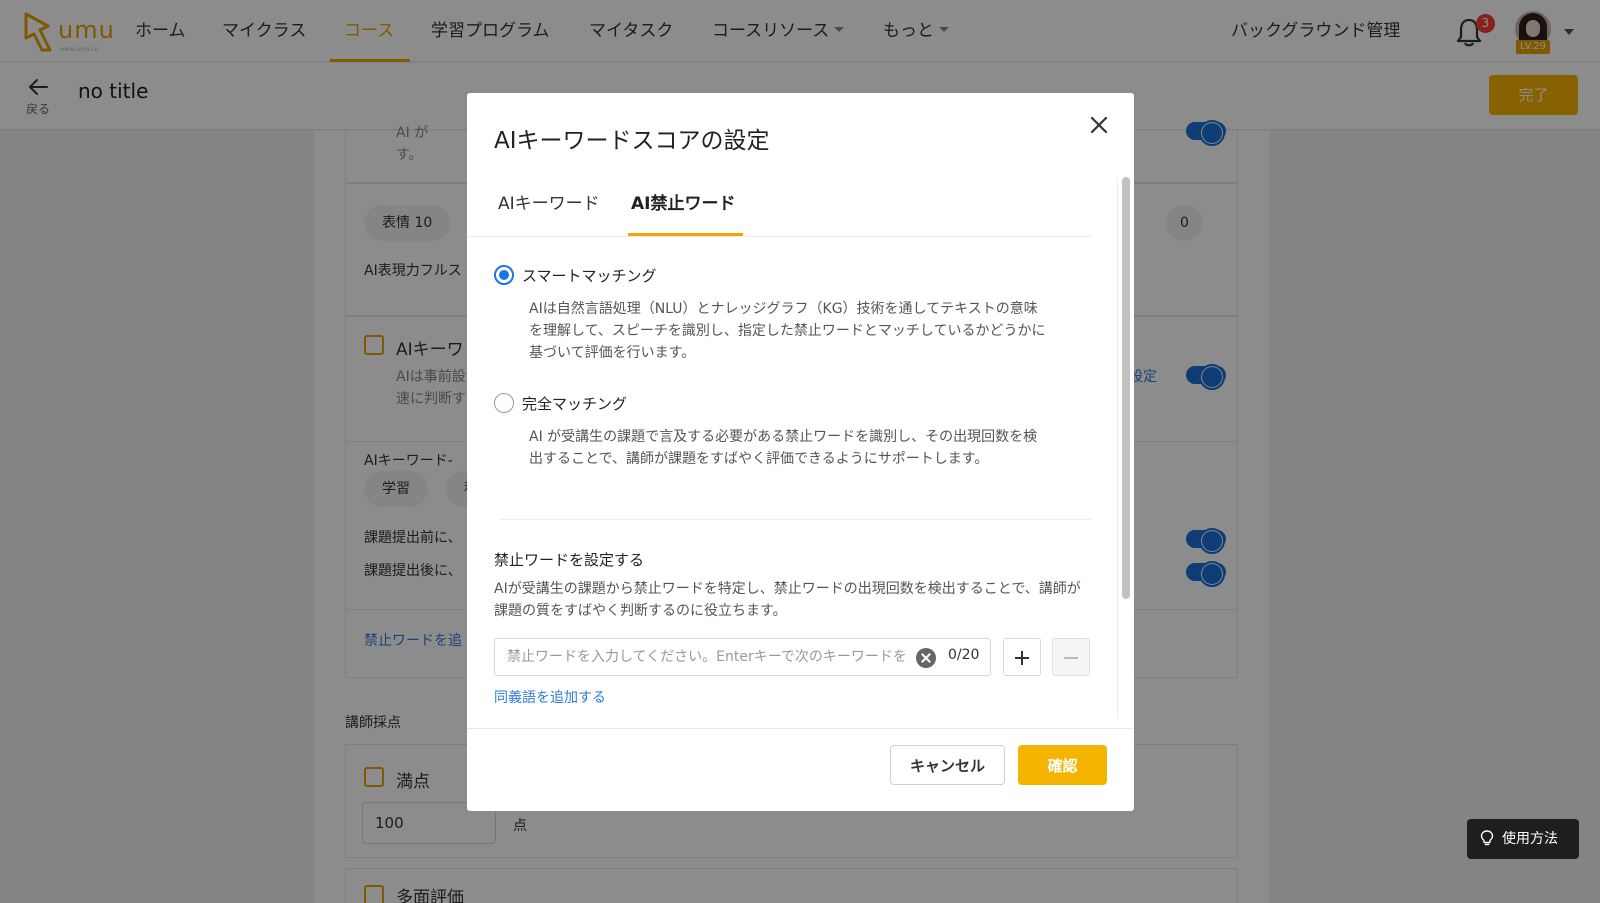  I want to click on dialog-footer-divider, so click(800, 728).